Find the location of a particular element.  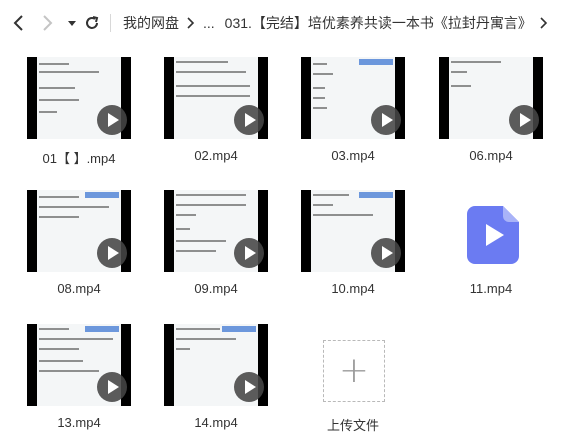

file-name: 06.mp4 is located at coordinates (491, 155).